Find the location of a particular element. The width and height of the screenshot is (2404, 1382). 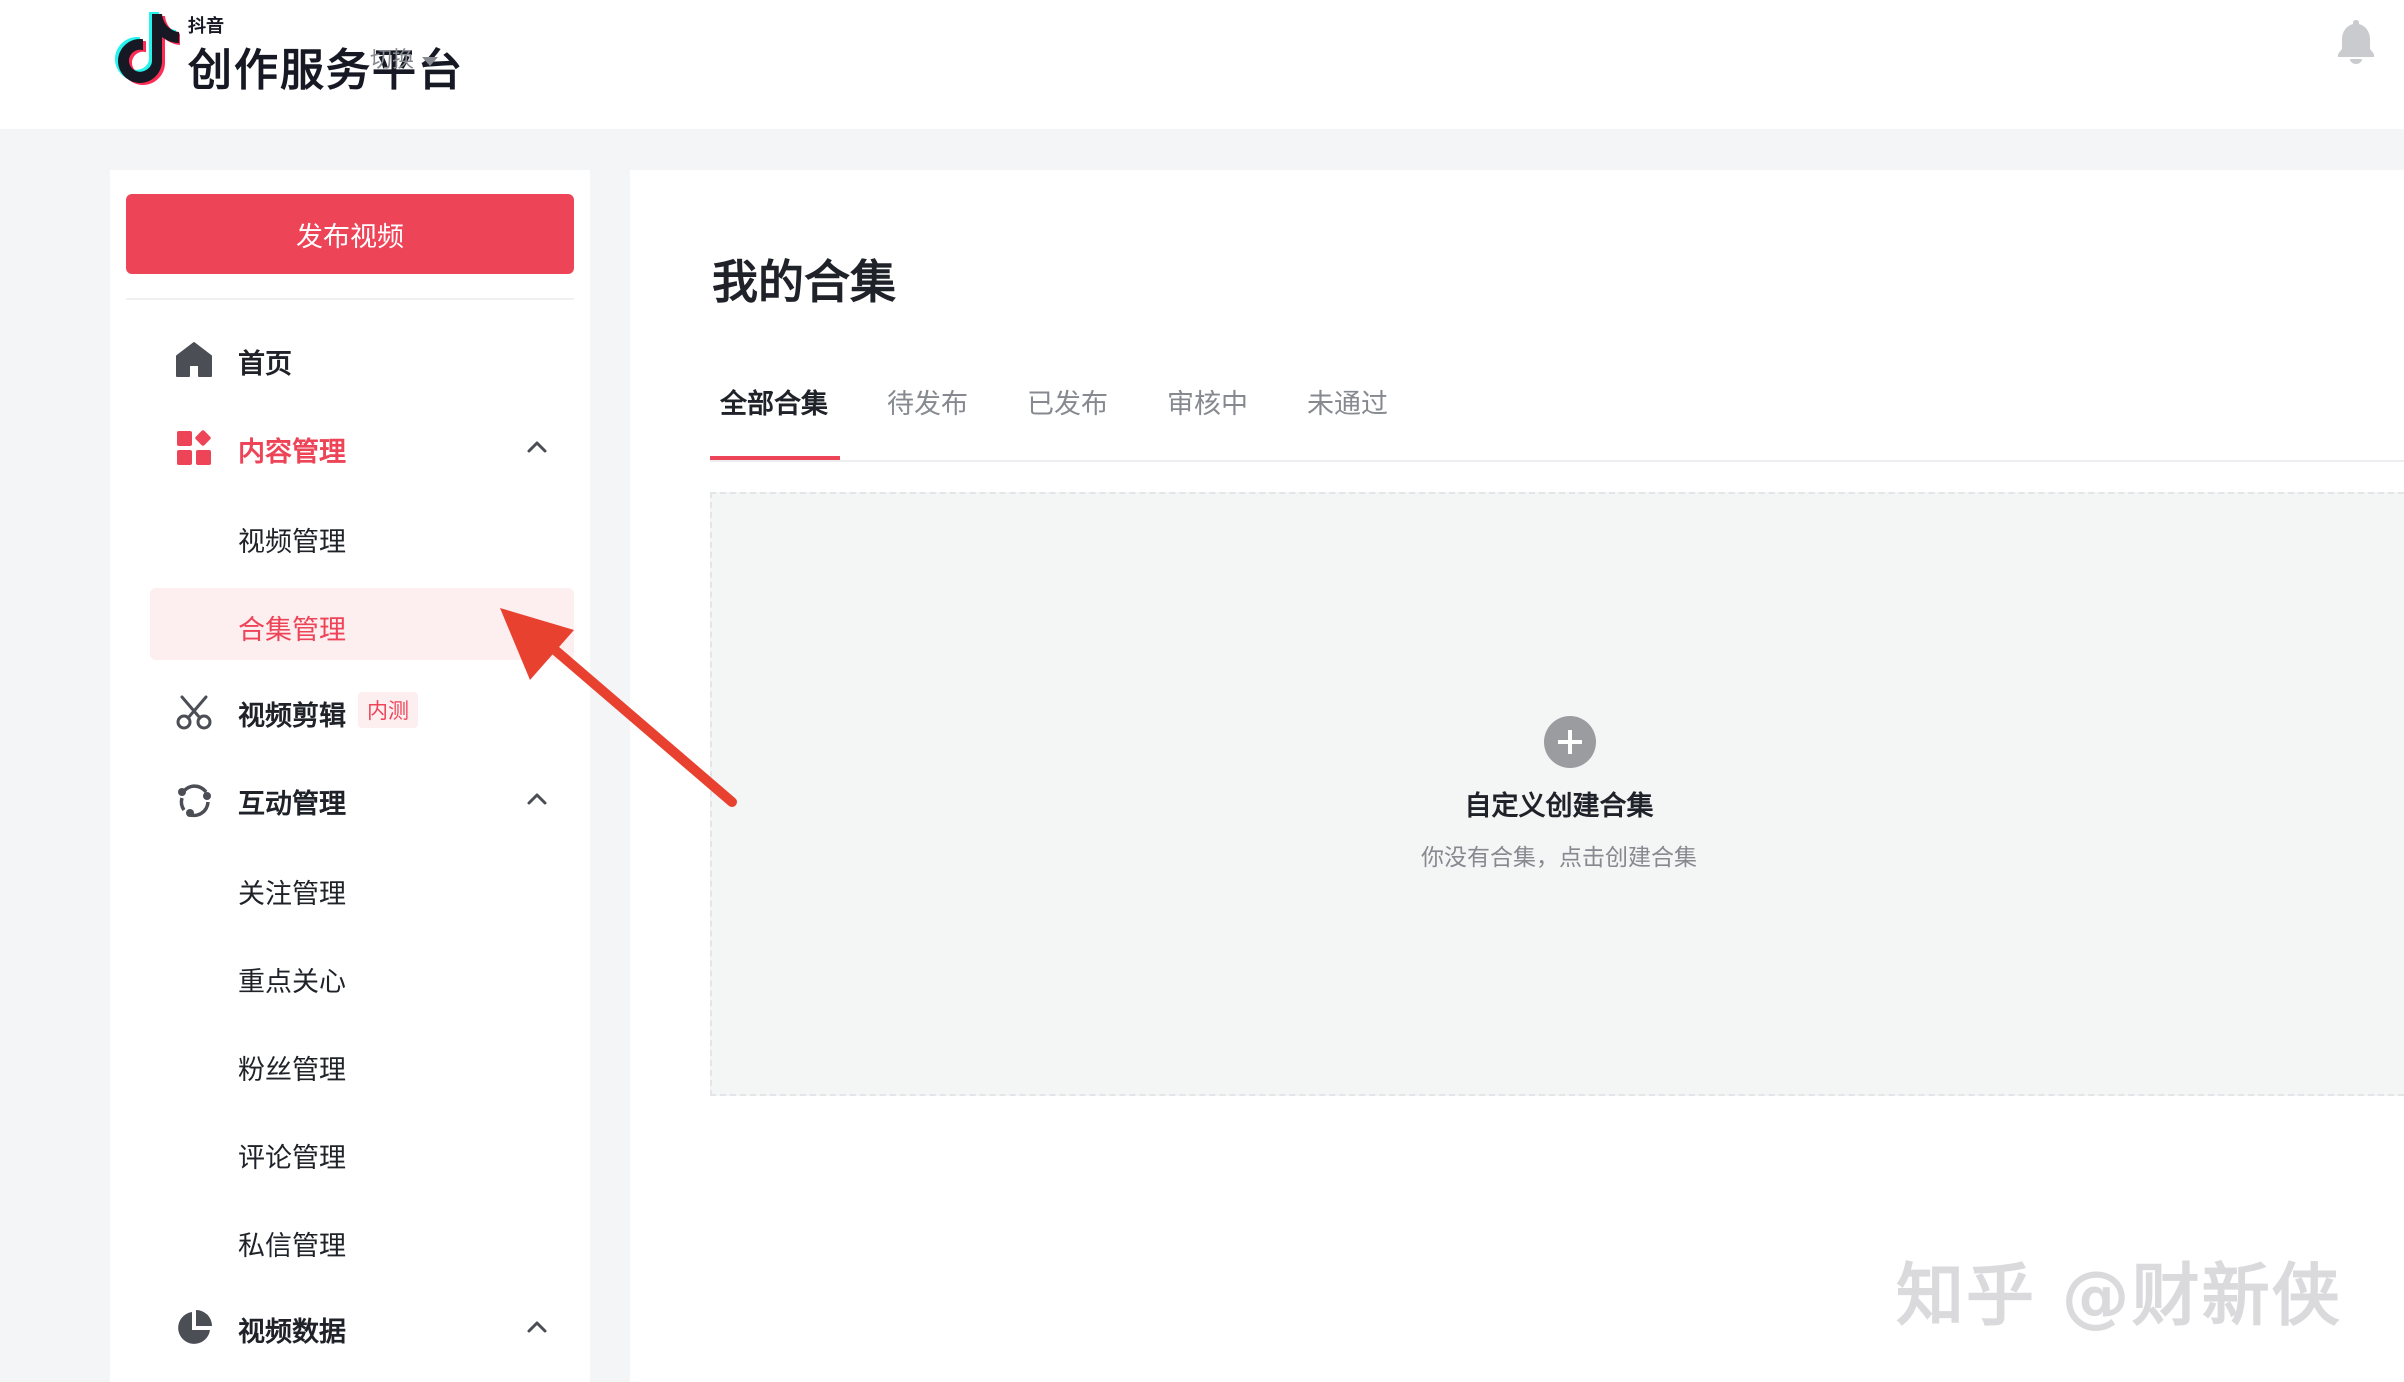

sidebar-item-label: 合集管理 is located at coordinates (292, 630).